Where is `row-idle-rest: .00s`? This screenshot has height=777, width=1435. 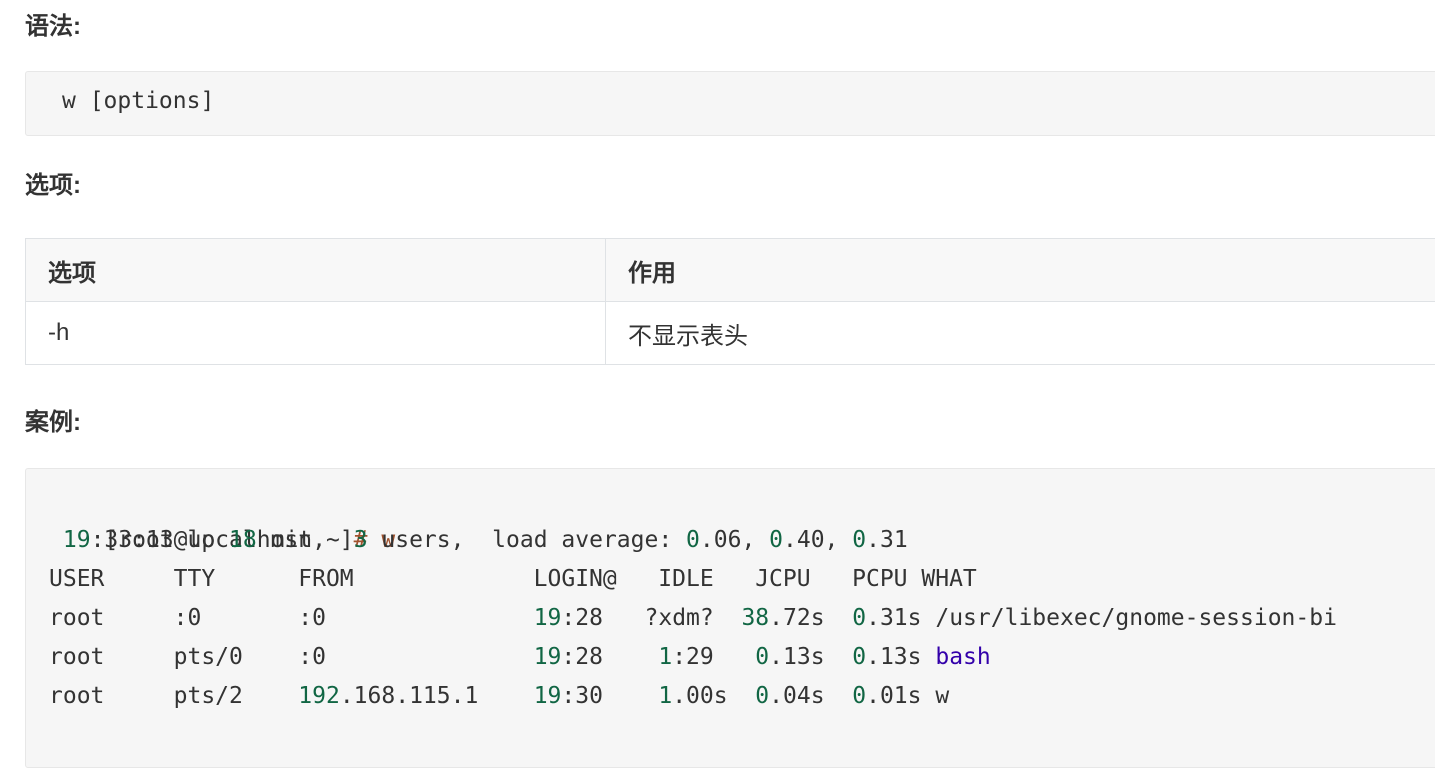 row-idle-rest: .00s is located at coordinates (700, 696).